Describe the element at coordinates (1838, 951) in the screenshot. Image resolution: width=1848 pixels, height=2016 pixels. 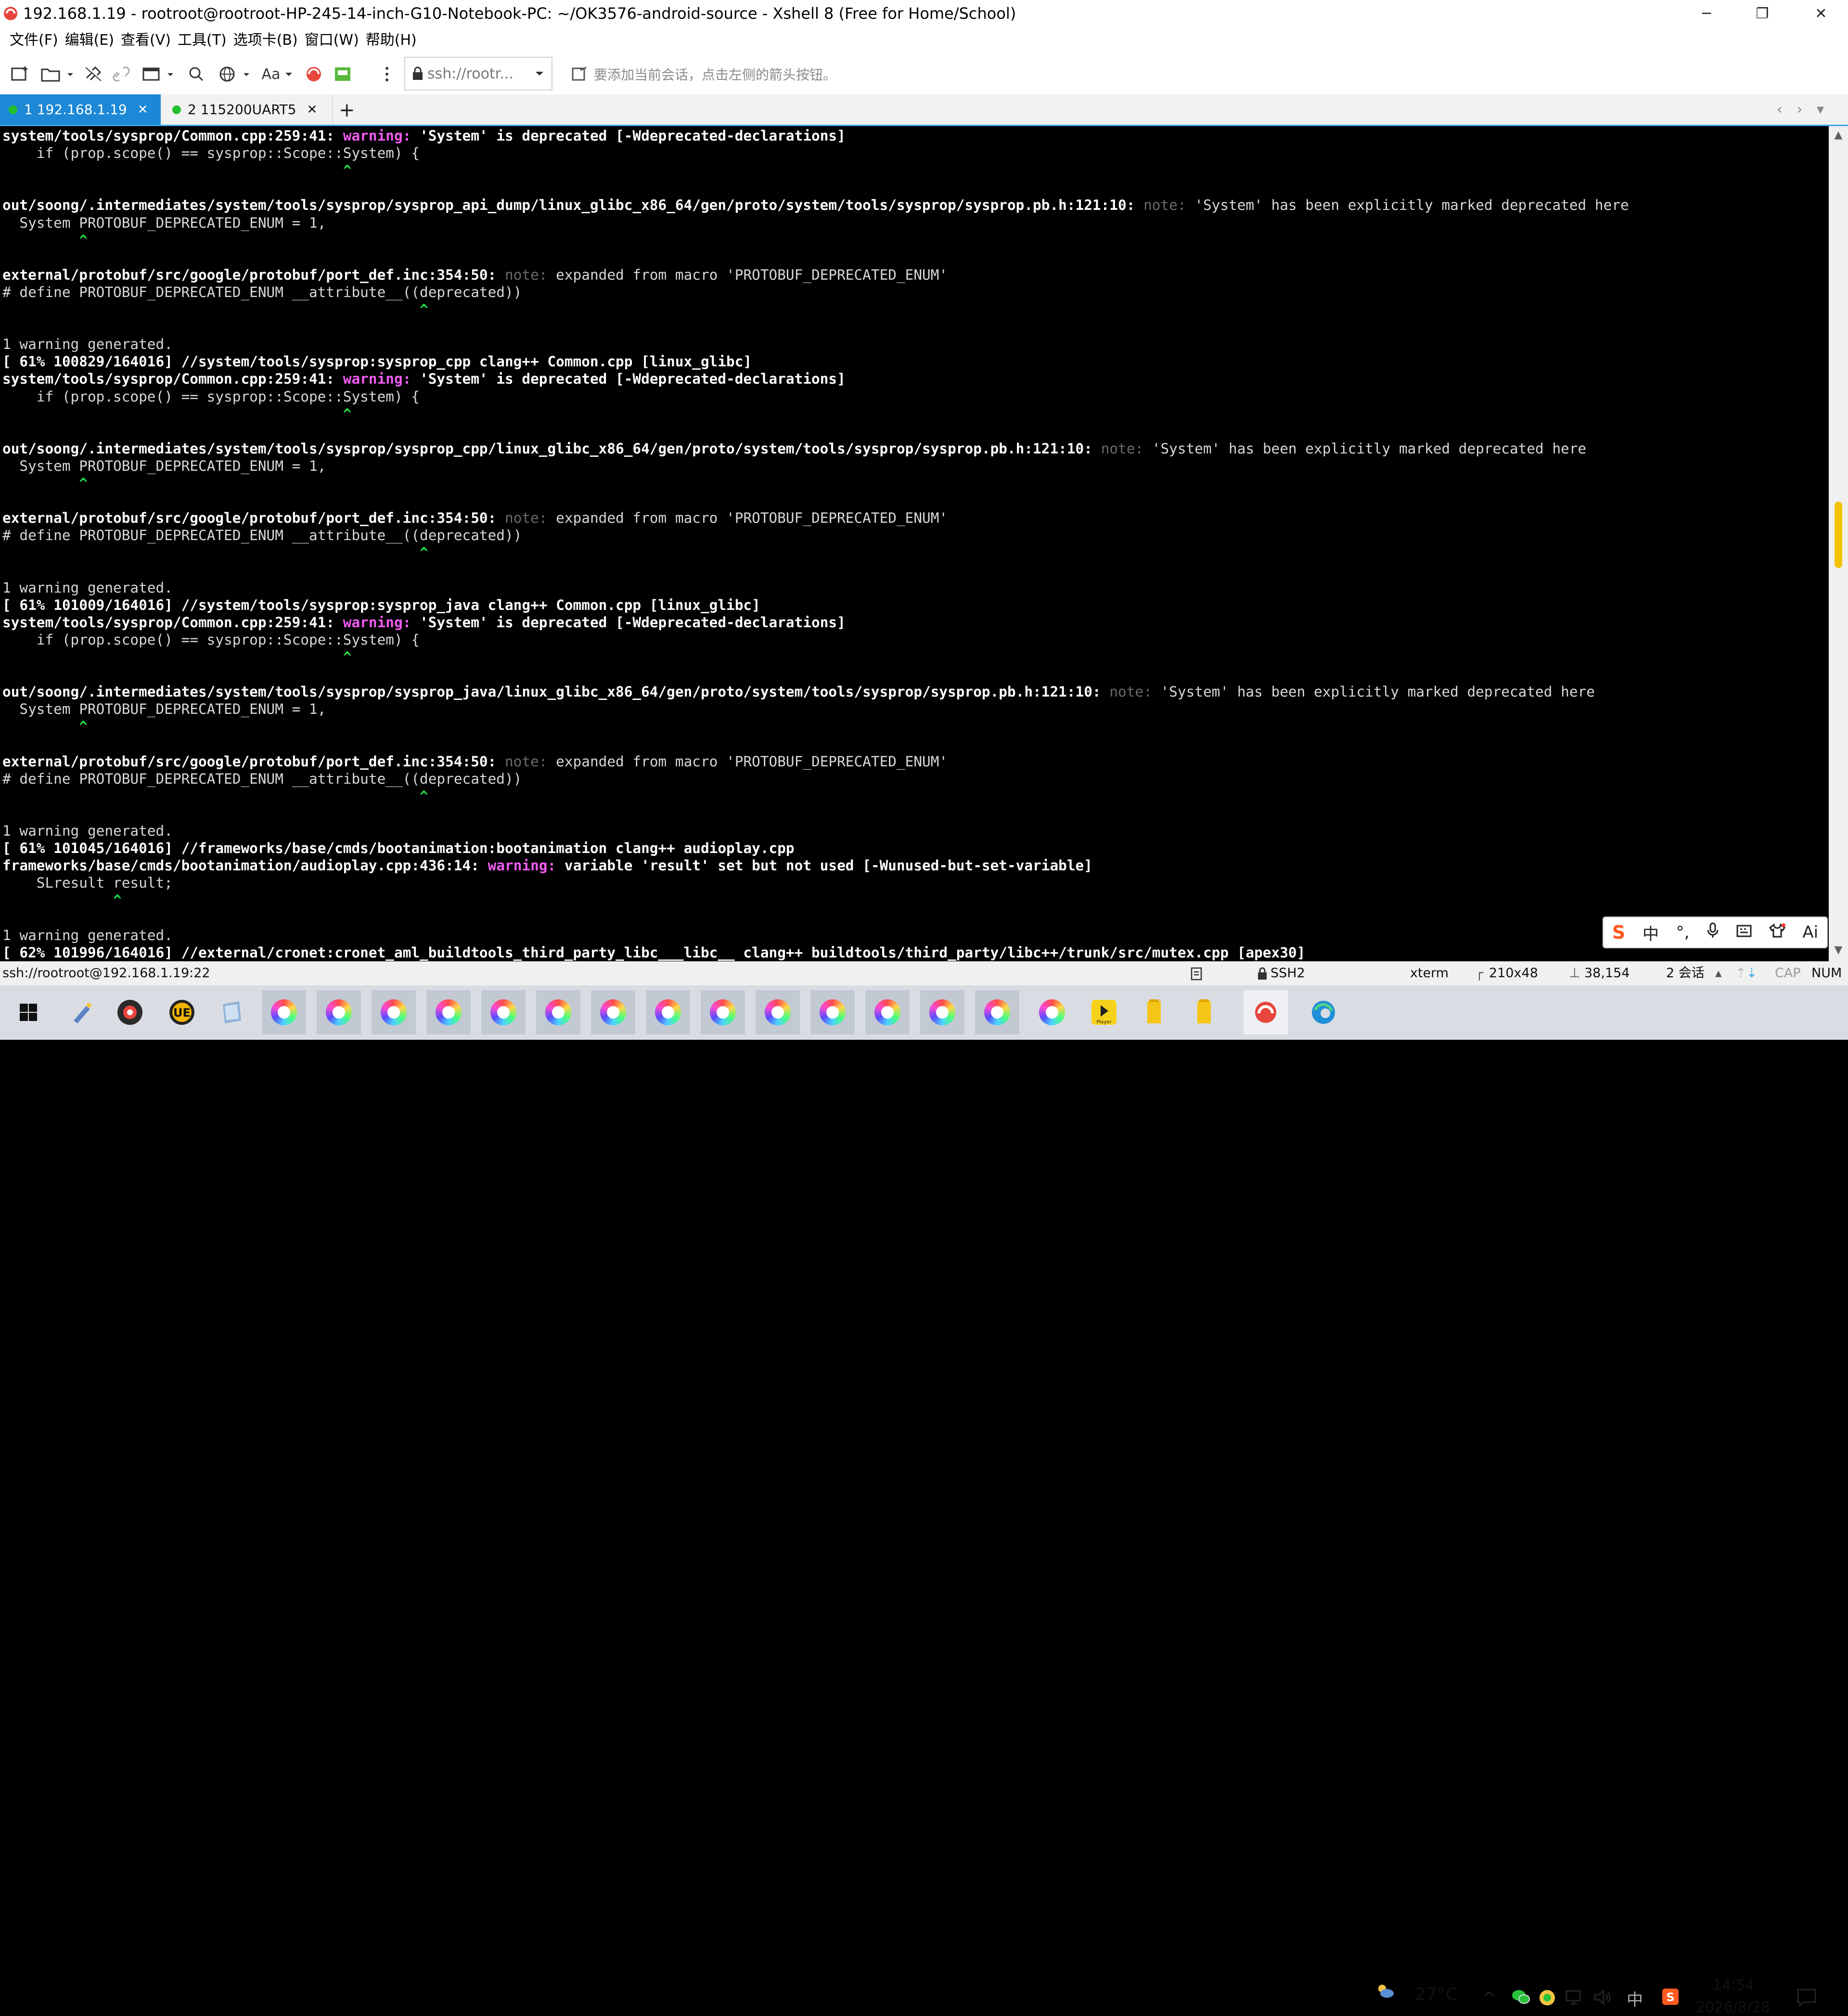
I see `scroll-down-icon: ▼` at that location.